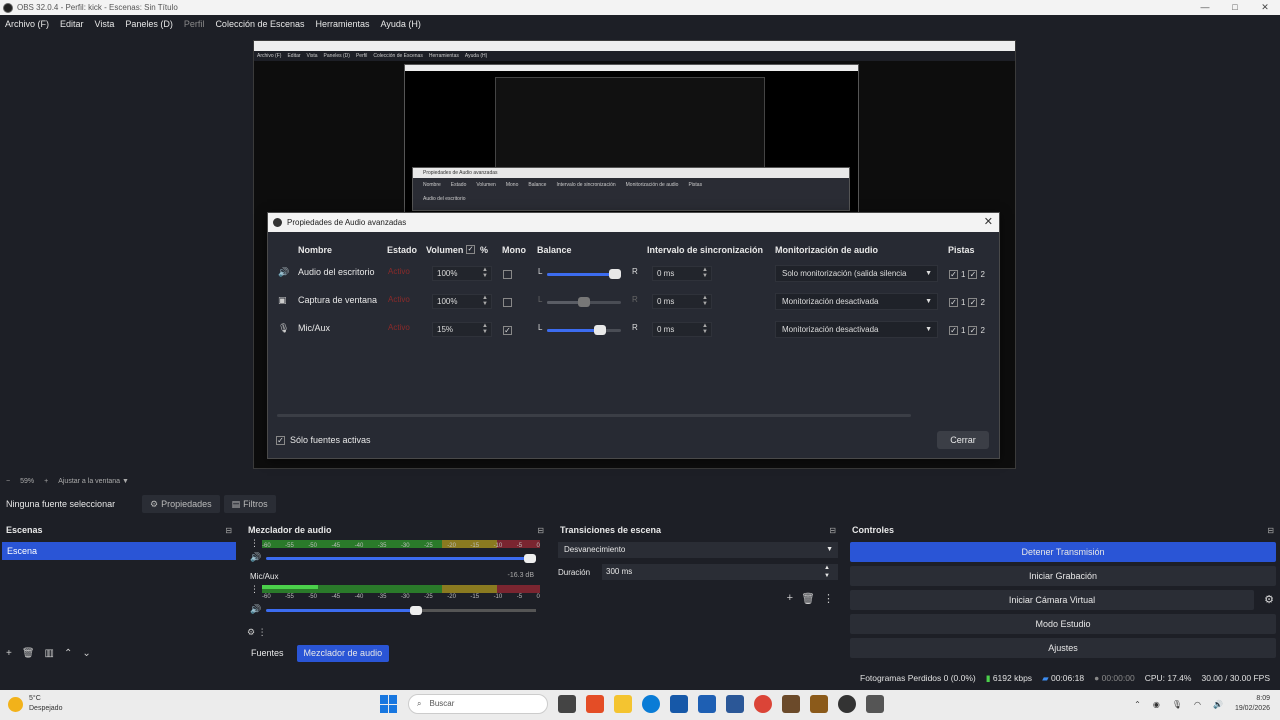 The width and height of the screenshot is (1280, 720). I want to click on wifi-icon: ◠, so click(1197, 704).